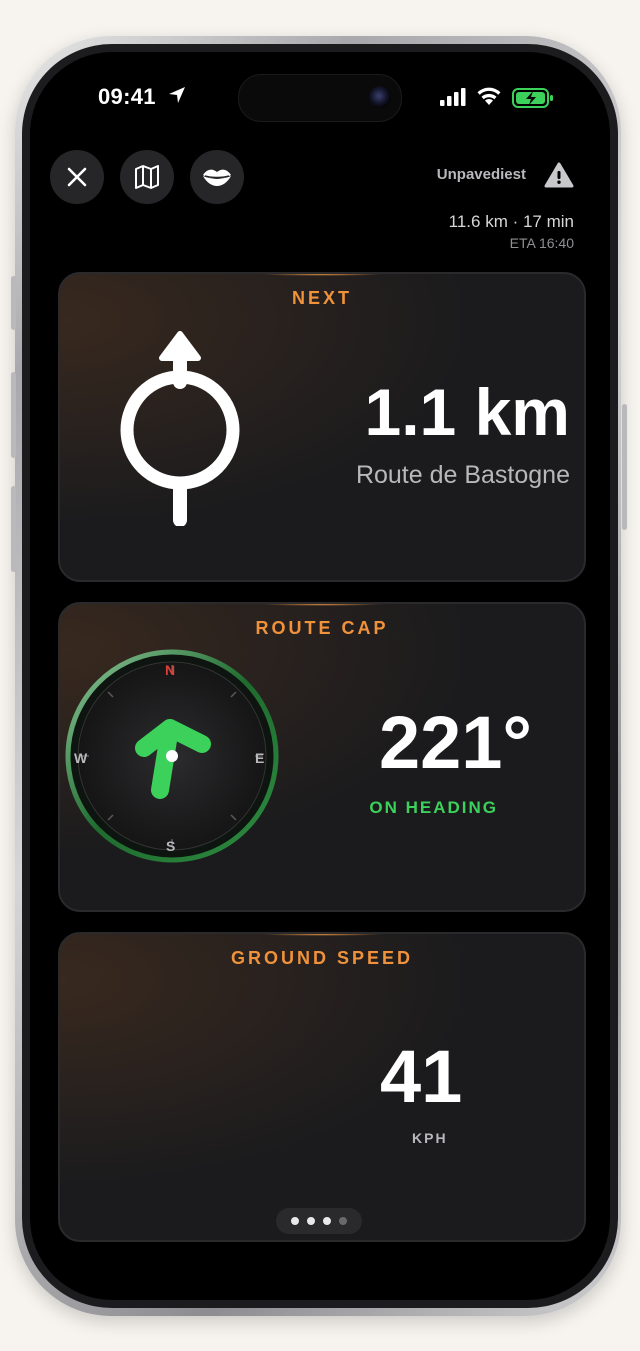  I want to click on compass-west: W, so click(81, 758).